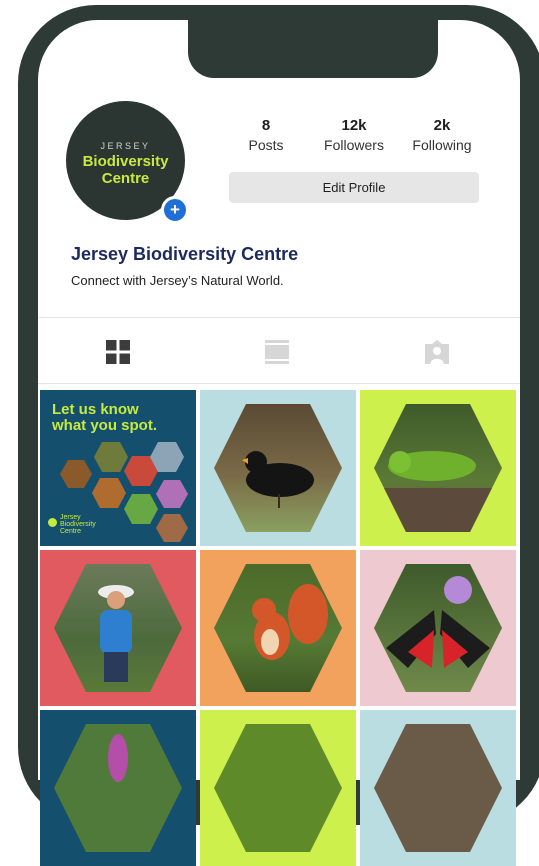  What do you see at coordinates (118, 758) in the screenshot?
I see `orchid-illustration` at bounding box center [118, 758].